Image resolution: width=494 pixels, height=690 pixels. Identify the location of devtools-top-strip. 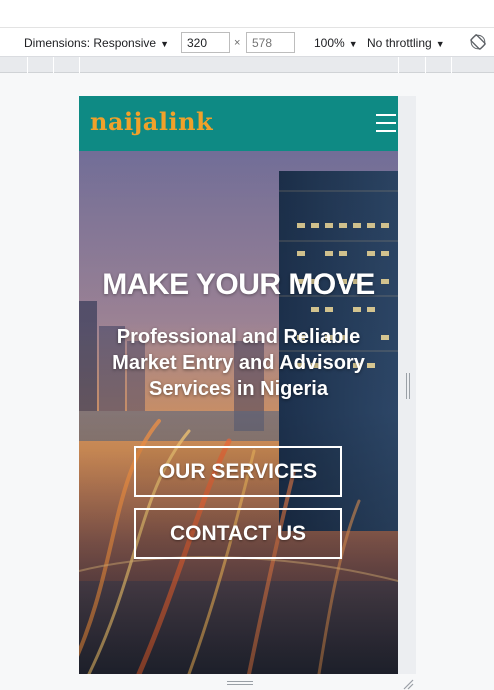
(247, 14).